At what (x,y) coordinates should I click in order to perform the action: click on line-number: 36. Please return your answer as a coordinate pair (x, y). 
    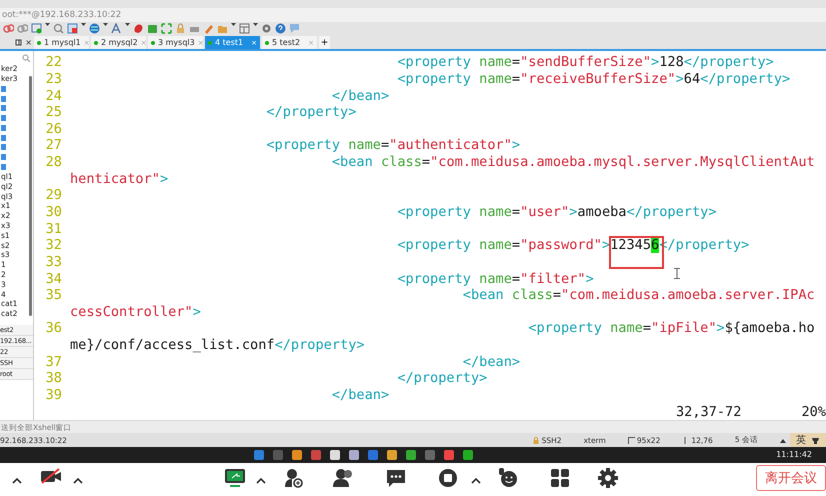
    Looking at the image, I should click on (53, 329).